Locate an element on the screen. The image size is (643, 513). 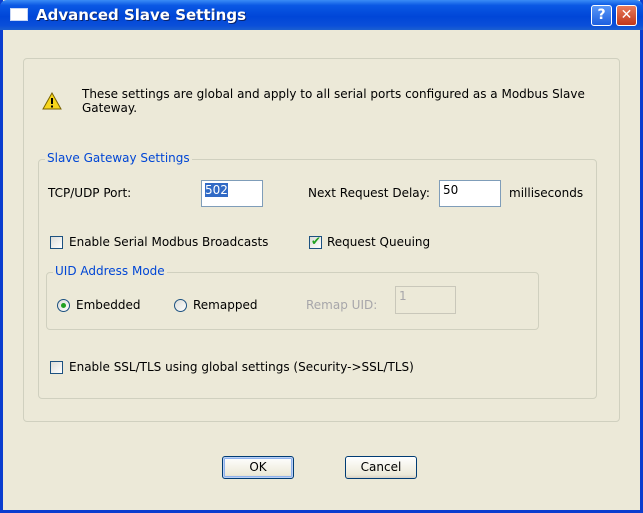
remap-uid-input: 1 is located at coordinates (425, 300).